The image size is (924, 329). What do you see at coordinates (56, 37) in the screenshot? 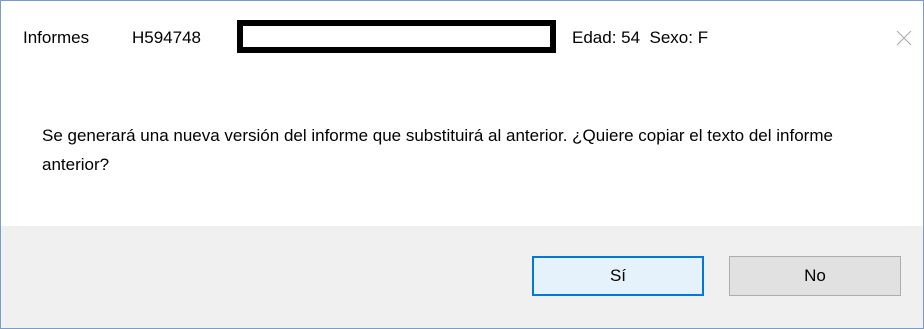
I see `window-title-app: Informes` at bounding box center [56, 37].